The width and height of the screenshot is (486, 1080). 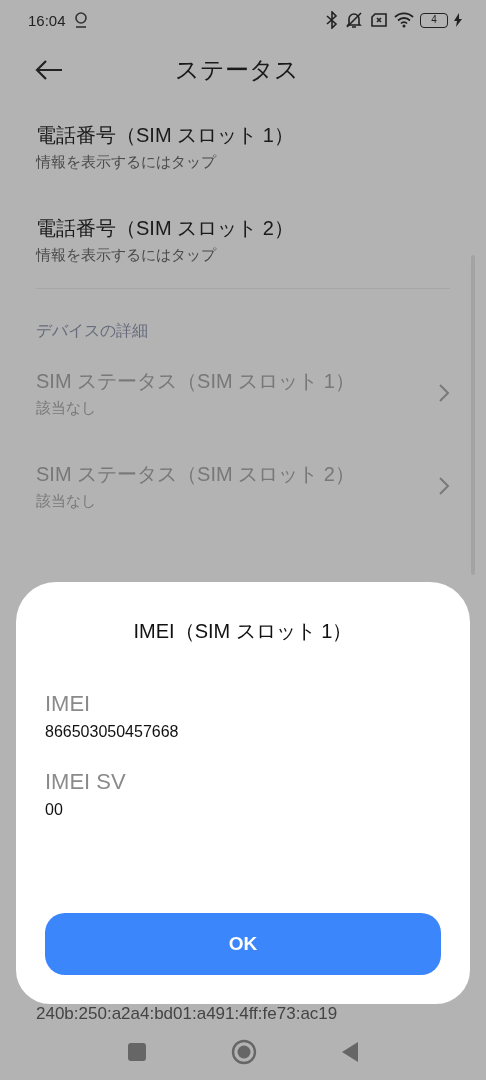 What do you see at coordinates (137, 1052) in the screenshot?
I see `square-nav-icon` at bounding box center [137, 1052].